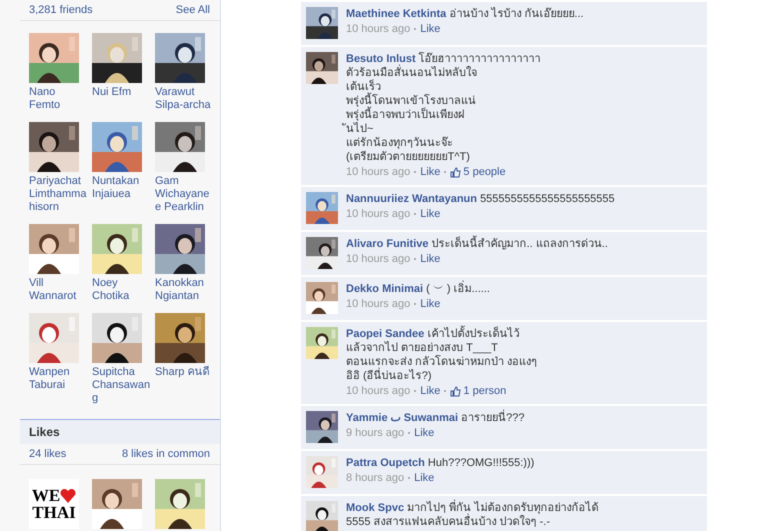 This screenshot has width=773, height=531. I want to click on friend-name: Sharp คนดี, so click(185, 372).